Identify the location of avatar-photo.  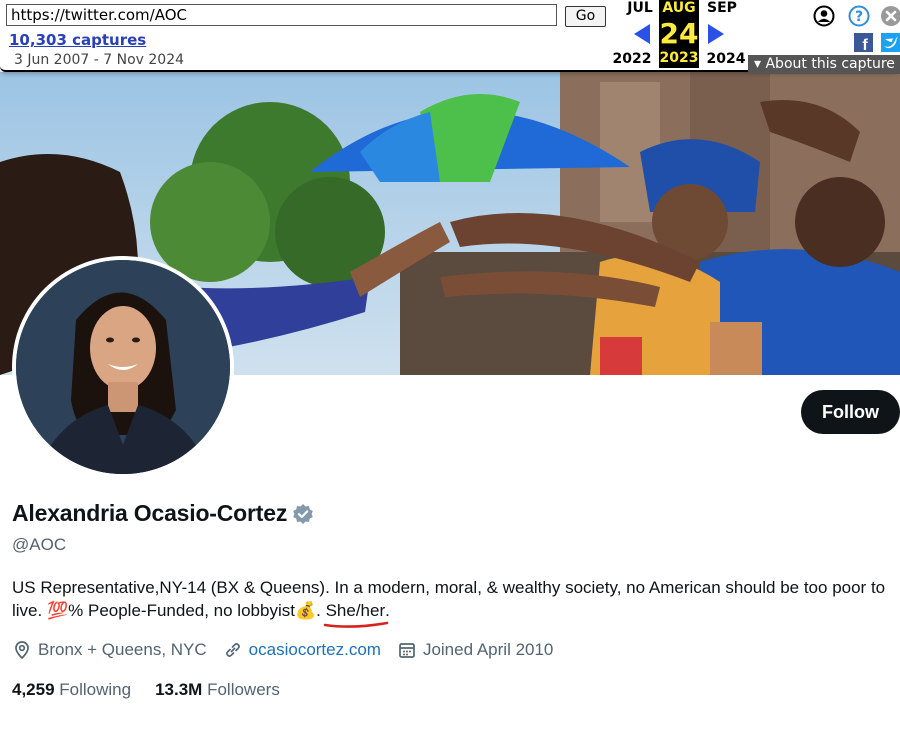
(123, 367).